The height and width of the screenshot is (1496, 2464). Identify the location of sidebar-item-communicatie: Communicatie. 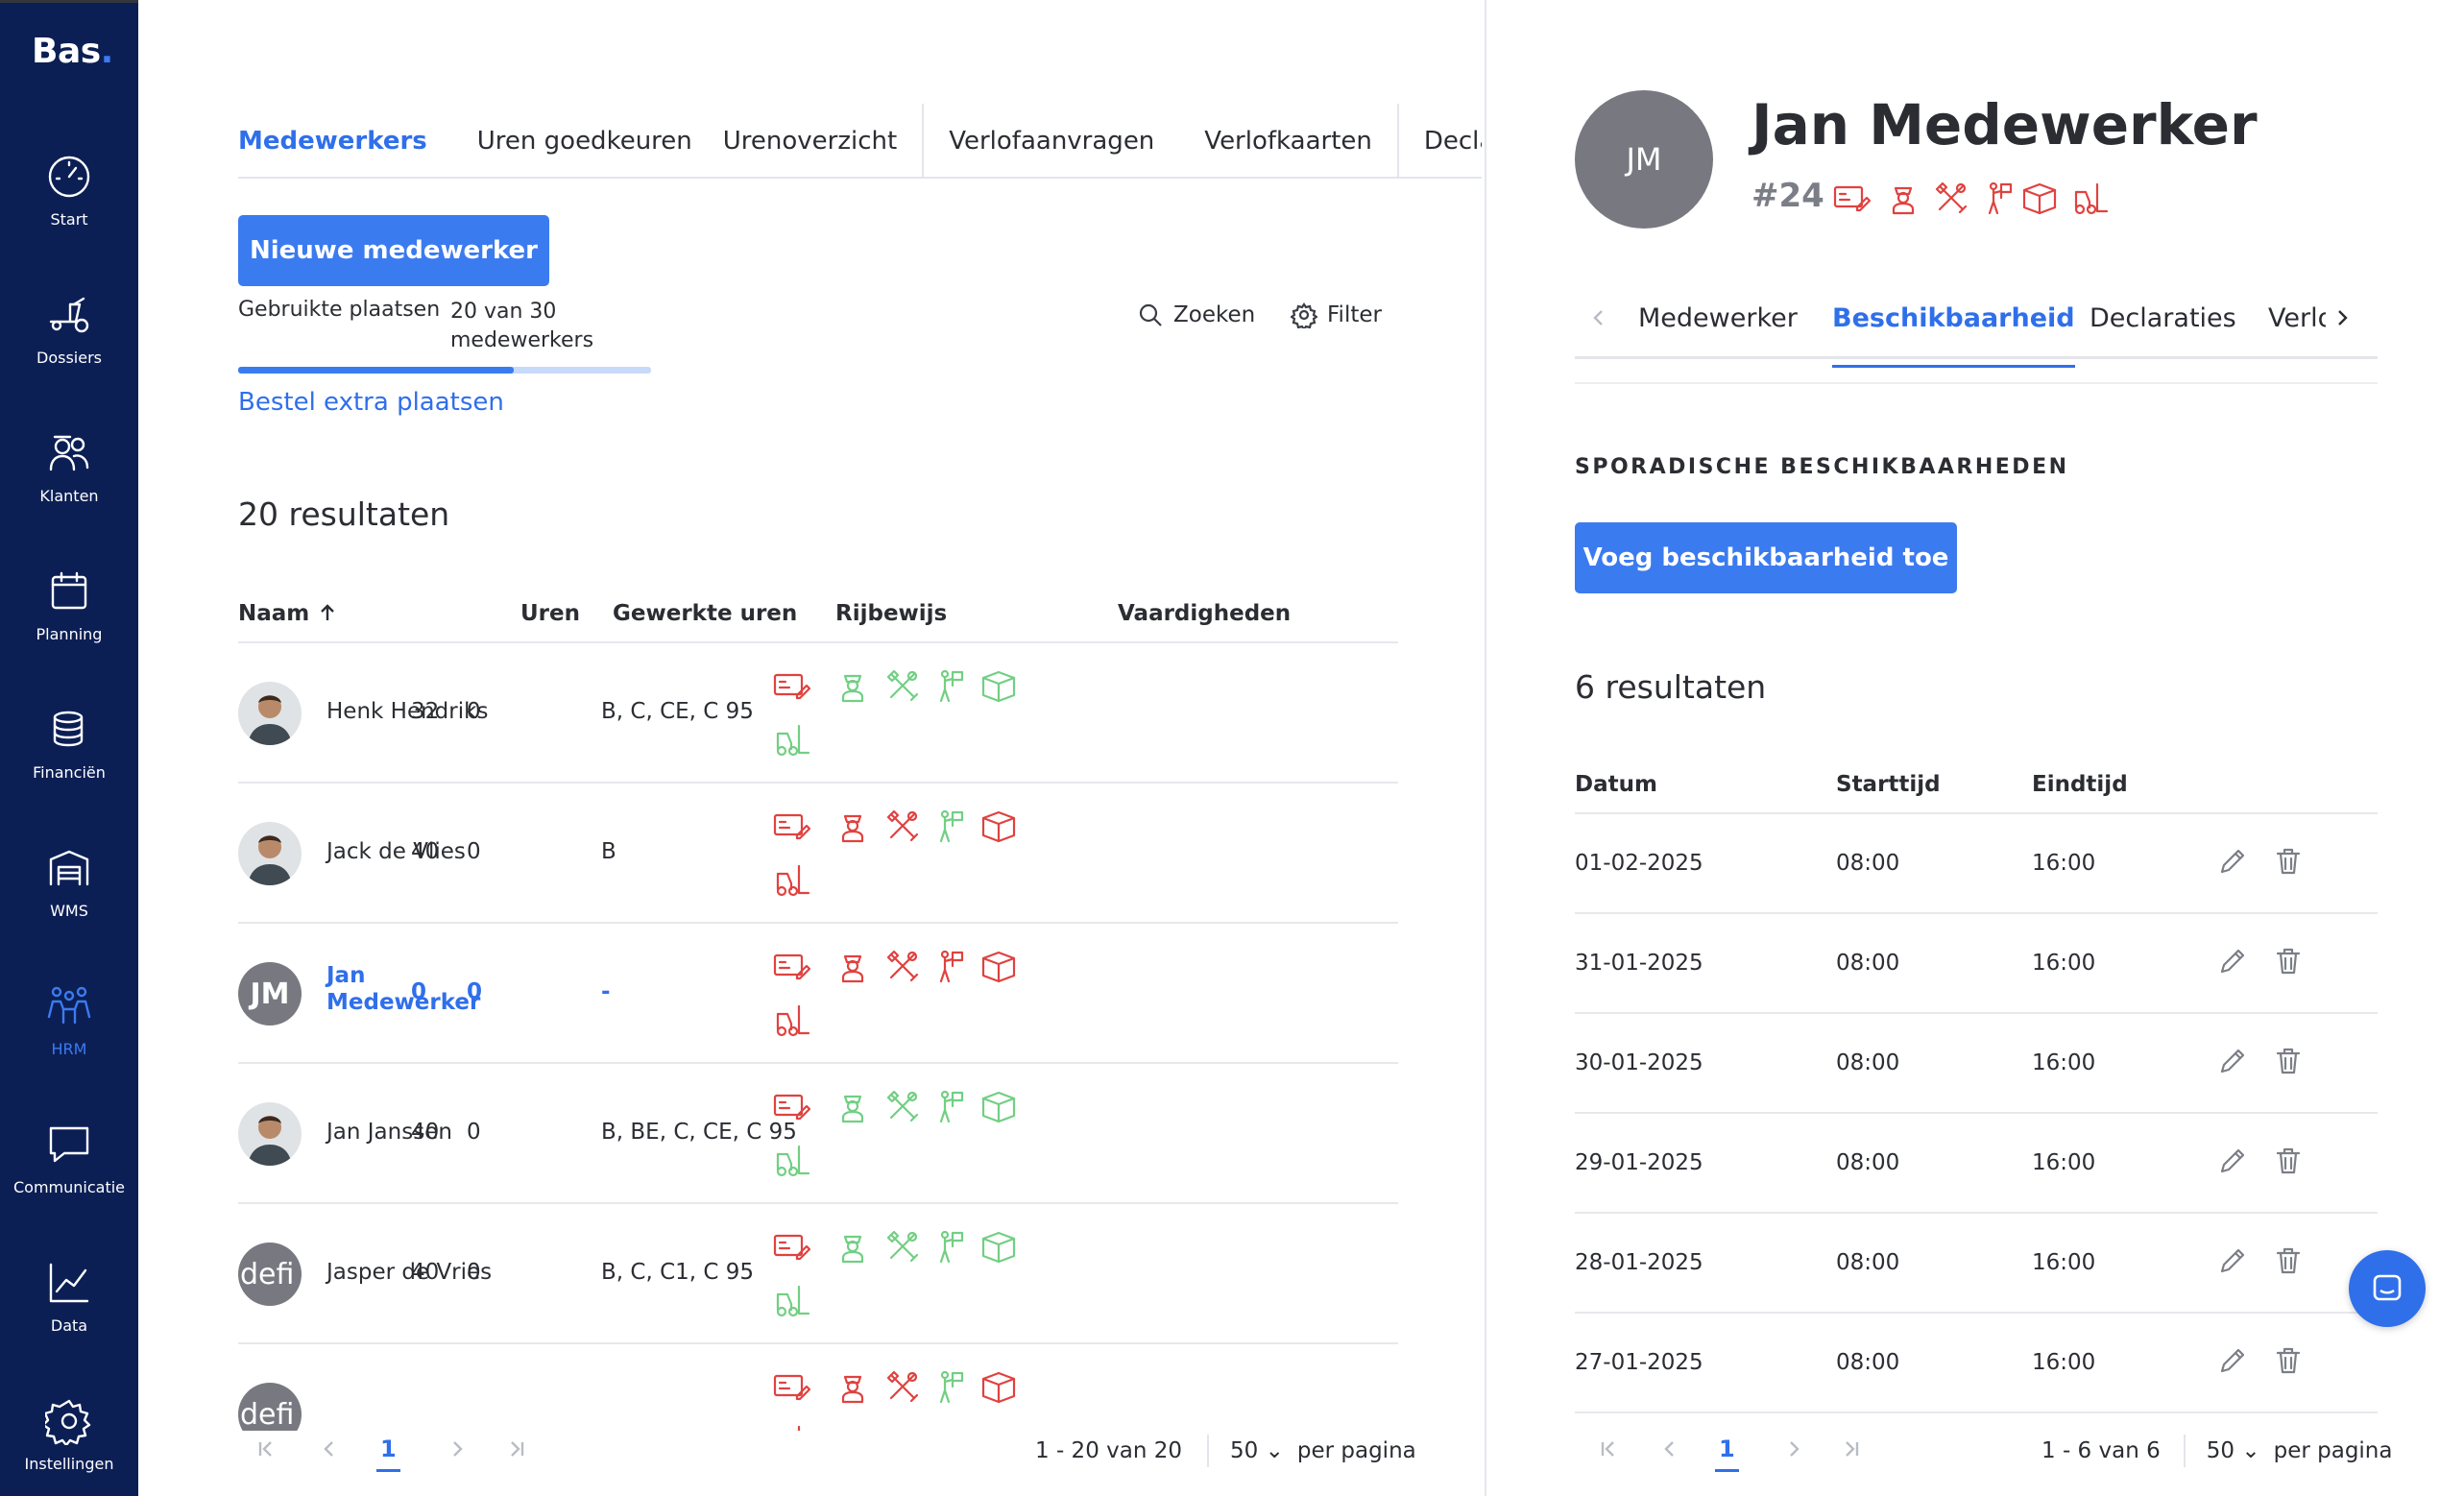
(69, 1178).